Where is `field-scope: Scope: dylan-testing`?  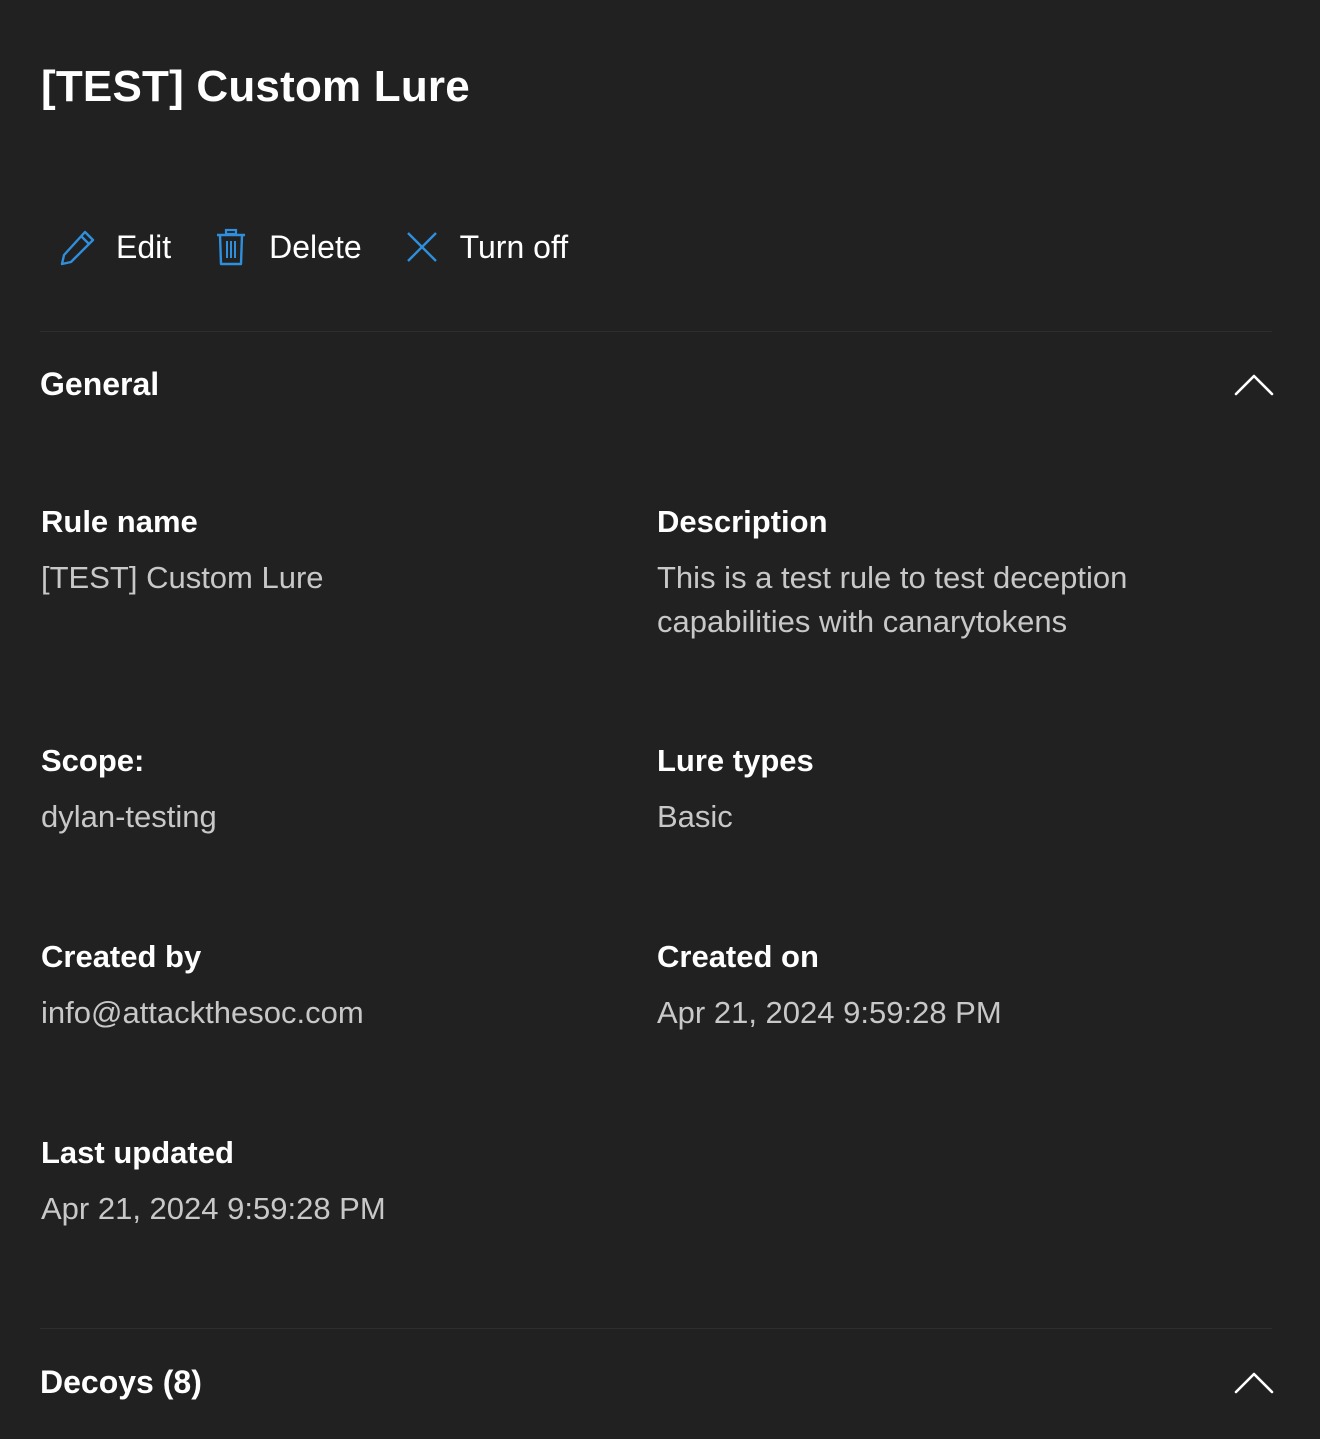
field-scope: Scope: dylan-testing is located at coordinates (331, 790).